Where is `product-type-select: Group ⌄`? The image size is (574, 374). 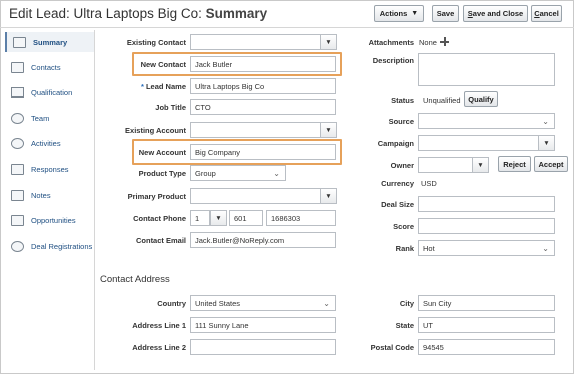 product-type-select: Group ⌄ is located at coordinates (238, 173).